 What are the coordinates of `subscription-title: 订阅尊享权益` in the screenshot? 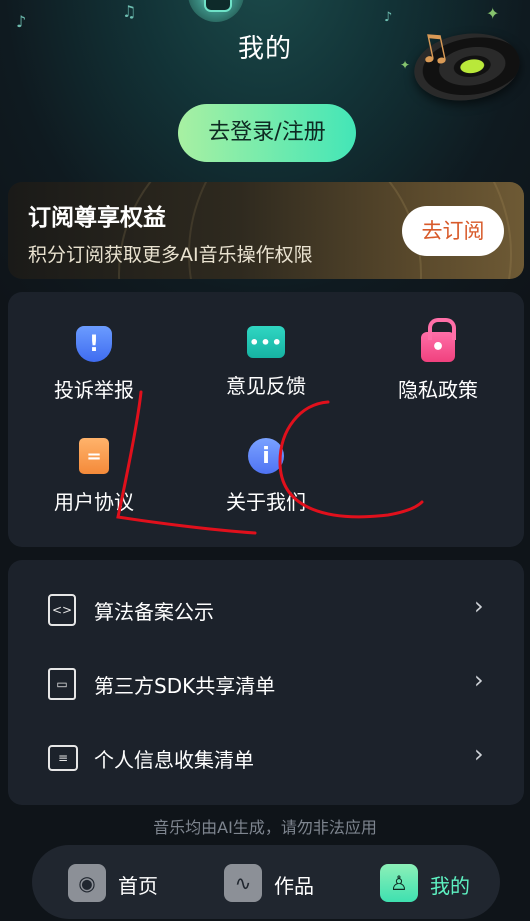 It's located at (97, 218).